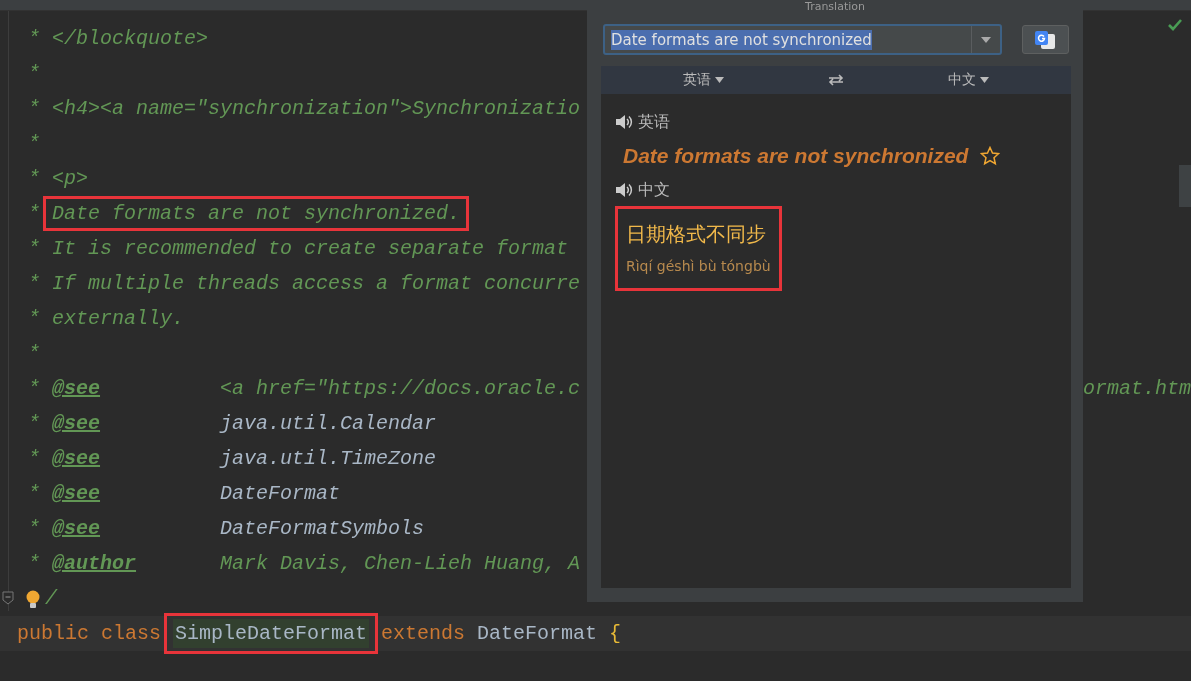 The width and height of the screenshot is (1191, 681). I want to click on lightbulb-icon, so click(33, 600).